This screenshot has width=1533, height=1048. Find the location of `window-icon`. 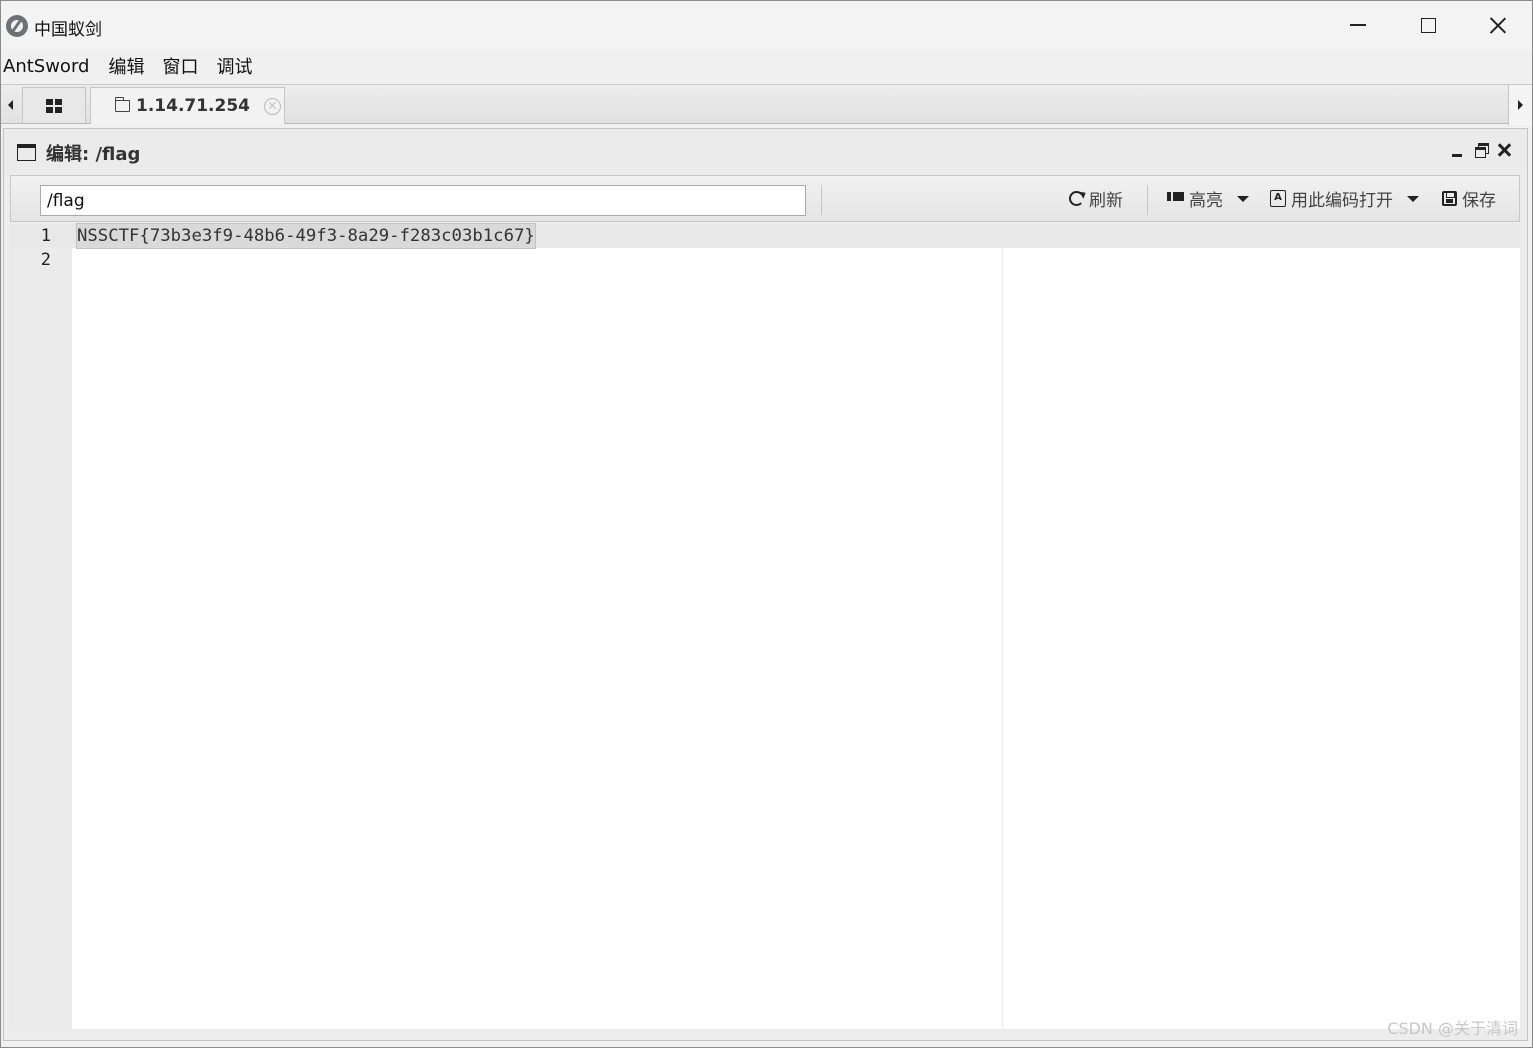

window-icon is located at coordinates (26, 152).